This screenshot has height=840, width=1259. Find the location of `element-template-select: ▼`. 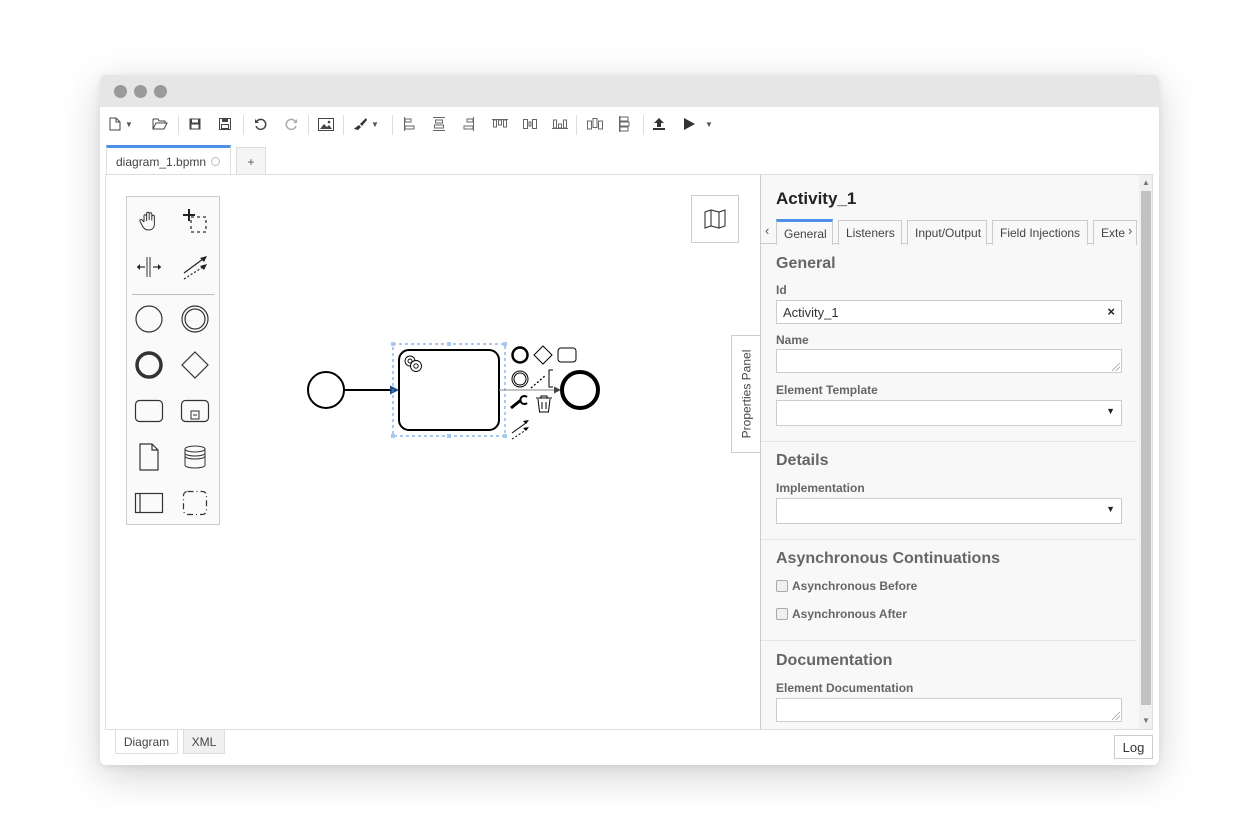

element-template-select: ▼ is located at coordinates (949, 413).